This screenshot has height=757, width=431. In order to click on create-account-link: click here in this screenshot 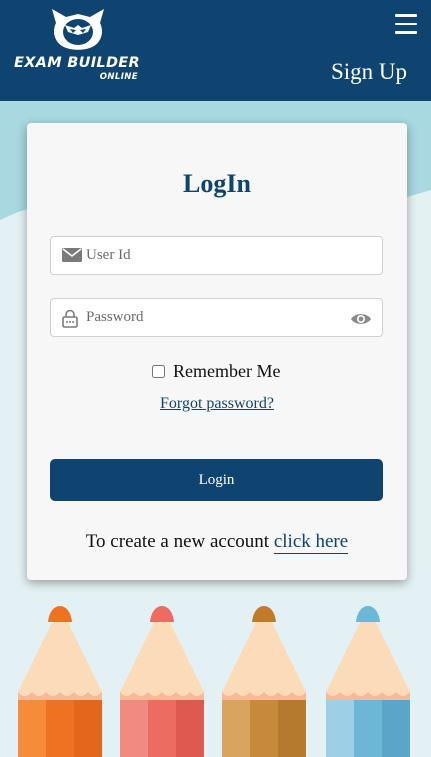, I will do `click(311, 542)`.